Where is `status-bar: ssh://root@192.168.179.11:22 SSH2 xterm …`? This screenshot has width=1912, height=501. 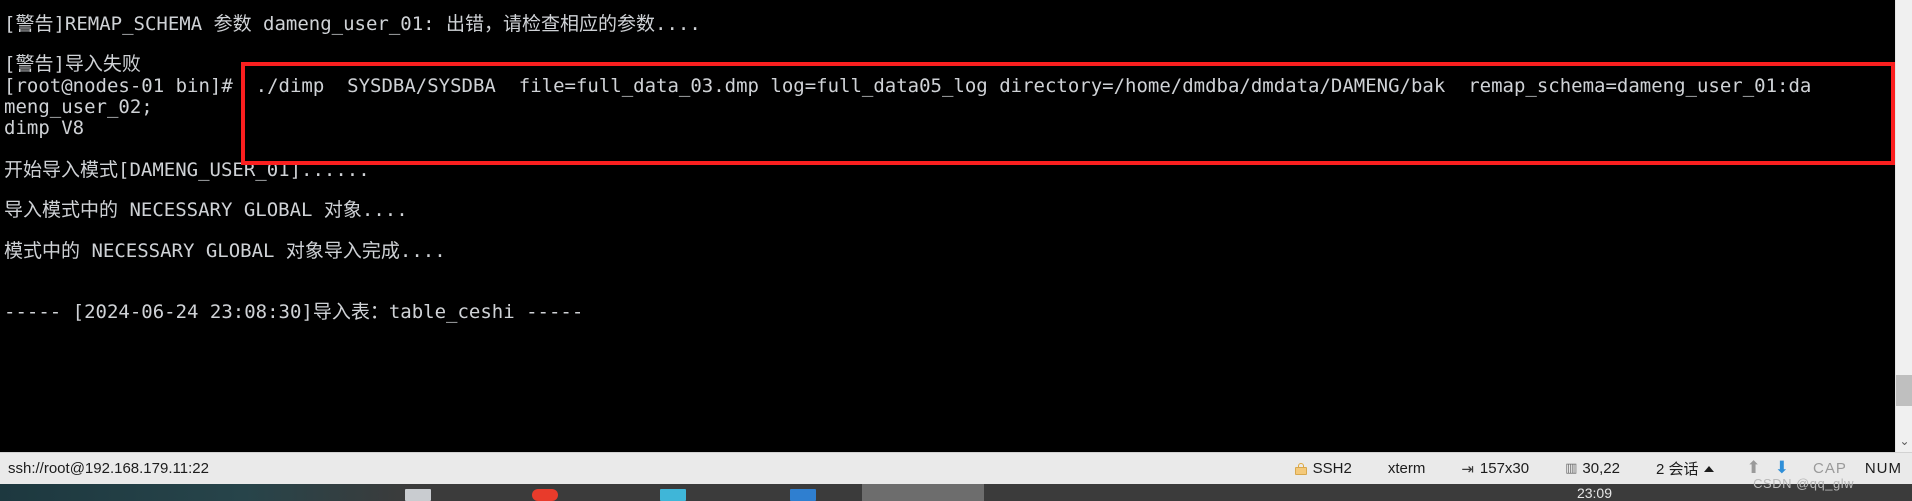 status-bar: ssh://root@192.168.179.11:22 SSH2 xterm … is located at coordinates (956, 468).